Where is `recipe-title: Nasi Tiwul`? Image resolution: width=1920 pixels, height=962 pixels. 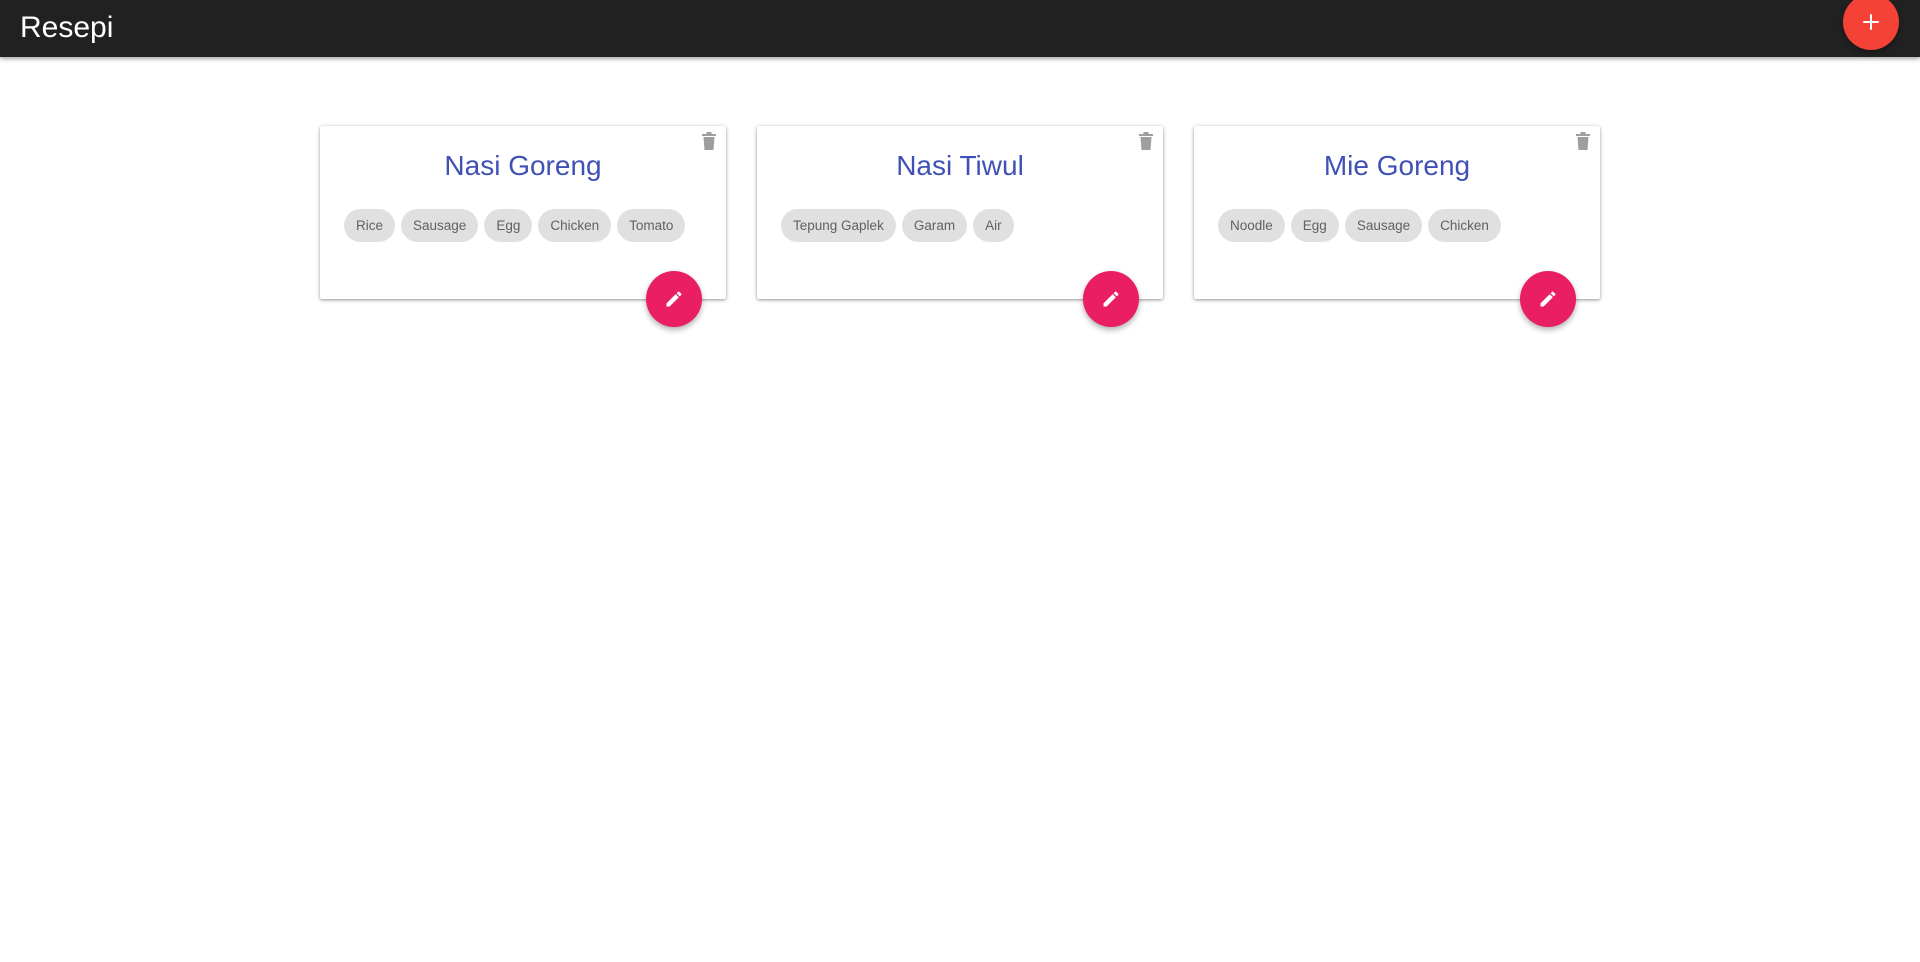 recipe-title: Nasi Tiwul is located at coordinates (960, 165).